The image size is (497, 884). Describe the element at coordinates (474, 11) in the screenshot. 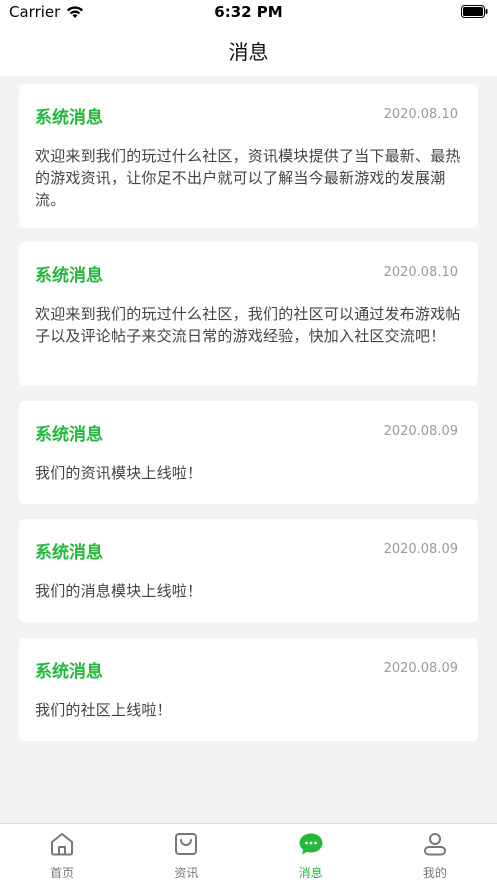

I see `battery-icon` at that location.